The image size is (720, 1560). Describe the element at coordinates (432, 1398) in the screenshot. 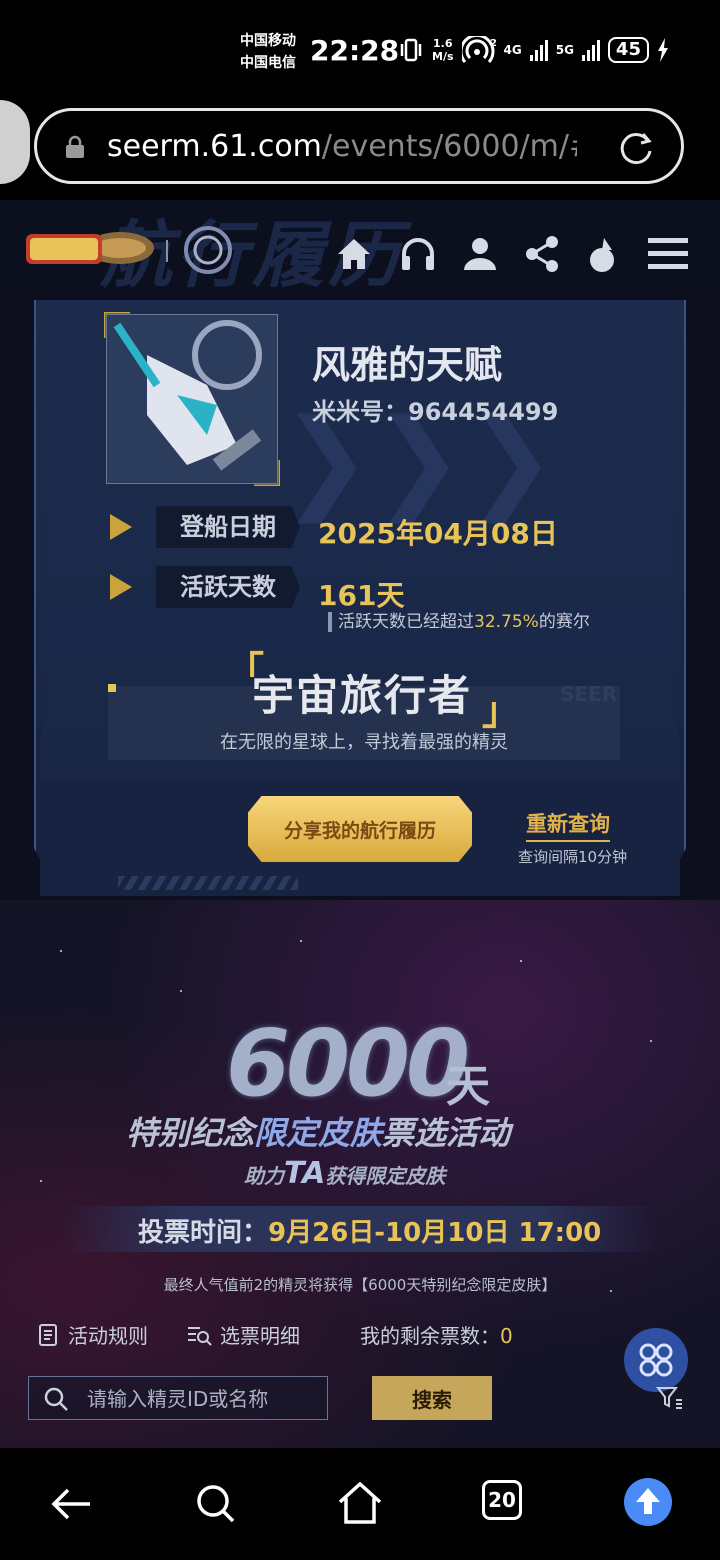

I see `search-button: 搜索` at that location.